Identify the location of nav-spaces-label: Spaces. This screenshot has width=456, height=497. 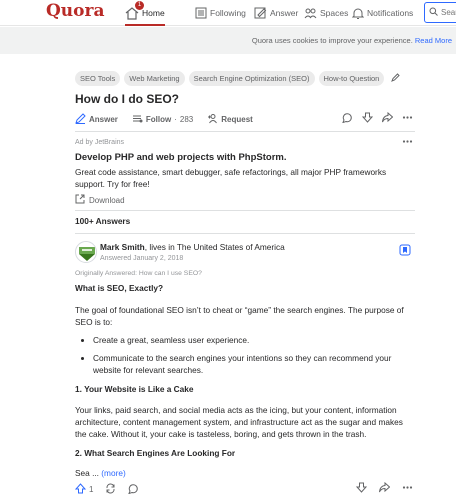
(334, 13).